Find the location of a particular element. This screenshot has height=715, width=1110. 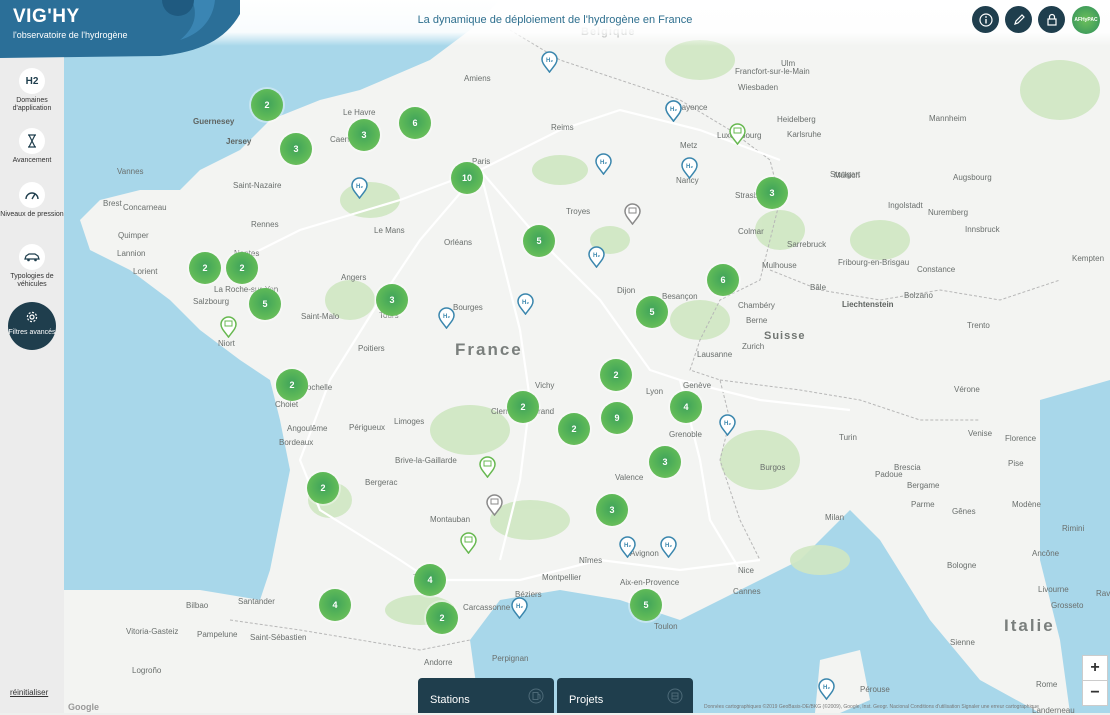

reset-link: réinitialiser is located at coordinates (29, 692).